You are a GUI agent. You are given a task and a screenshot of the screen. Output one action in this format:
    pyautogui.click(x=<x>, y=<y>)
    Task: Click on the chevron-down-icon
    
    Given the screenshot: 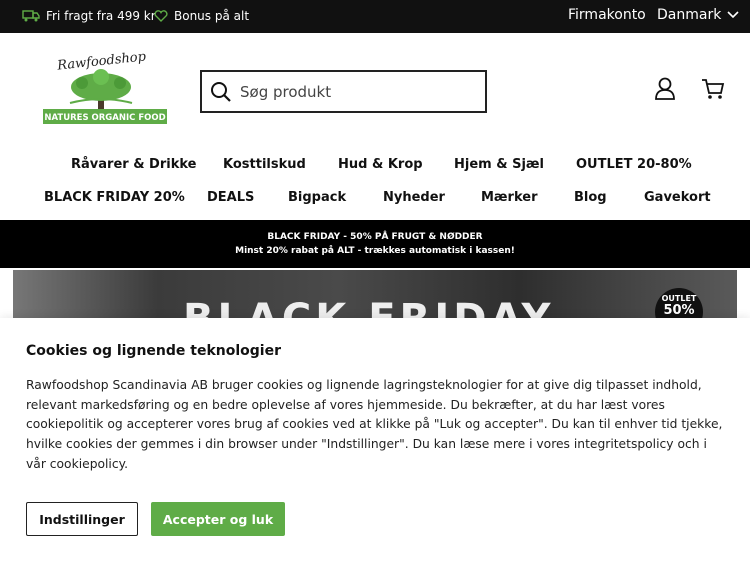 What is the action you would take?
    pyautogui.click(x=733, y=15)
    